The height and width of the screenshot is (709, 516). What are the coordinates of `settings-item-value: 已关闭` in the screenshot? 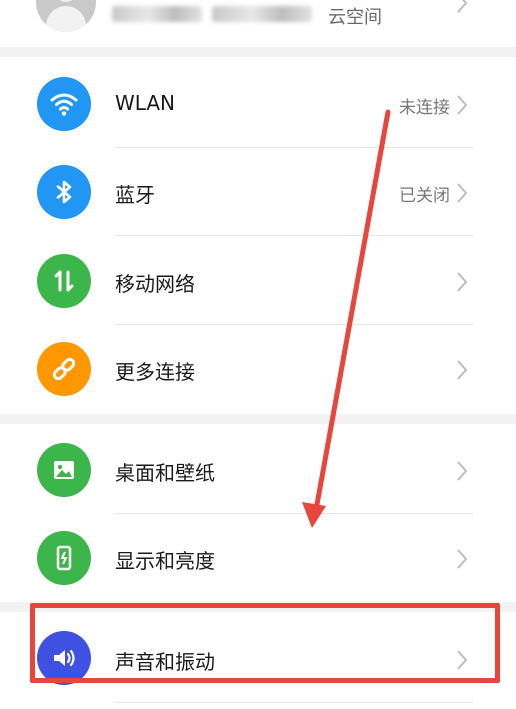 It's located at (424, 196).